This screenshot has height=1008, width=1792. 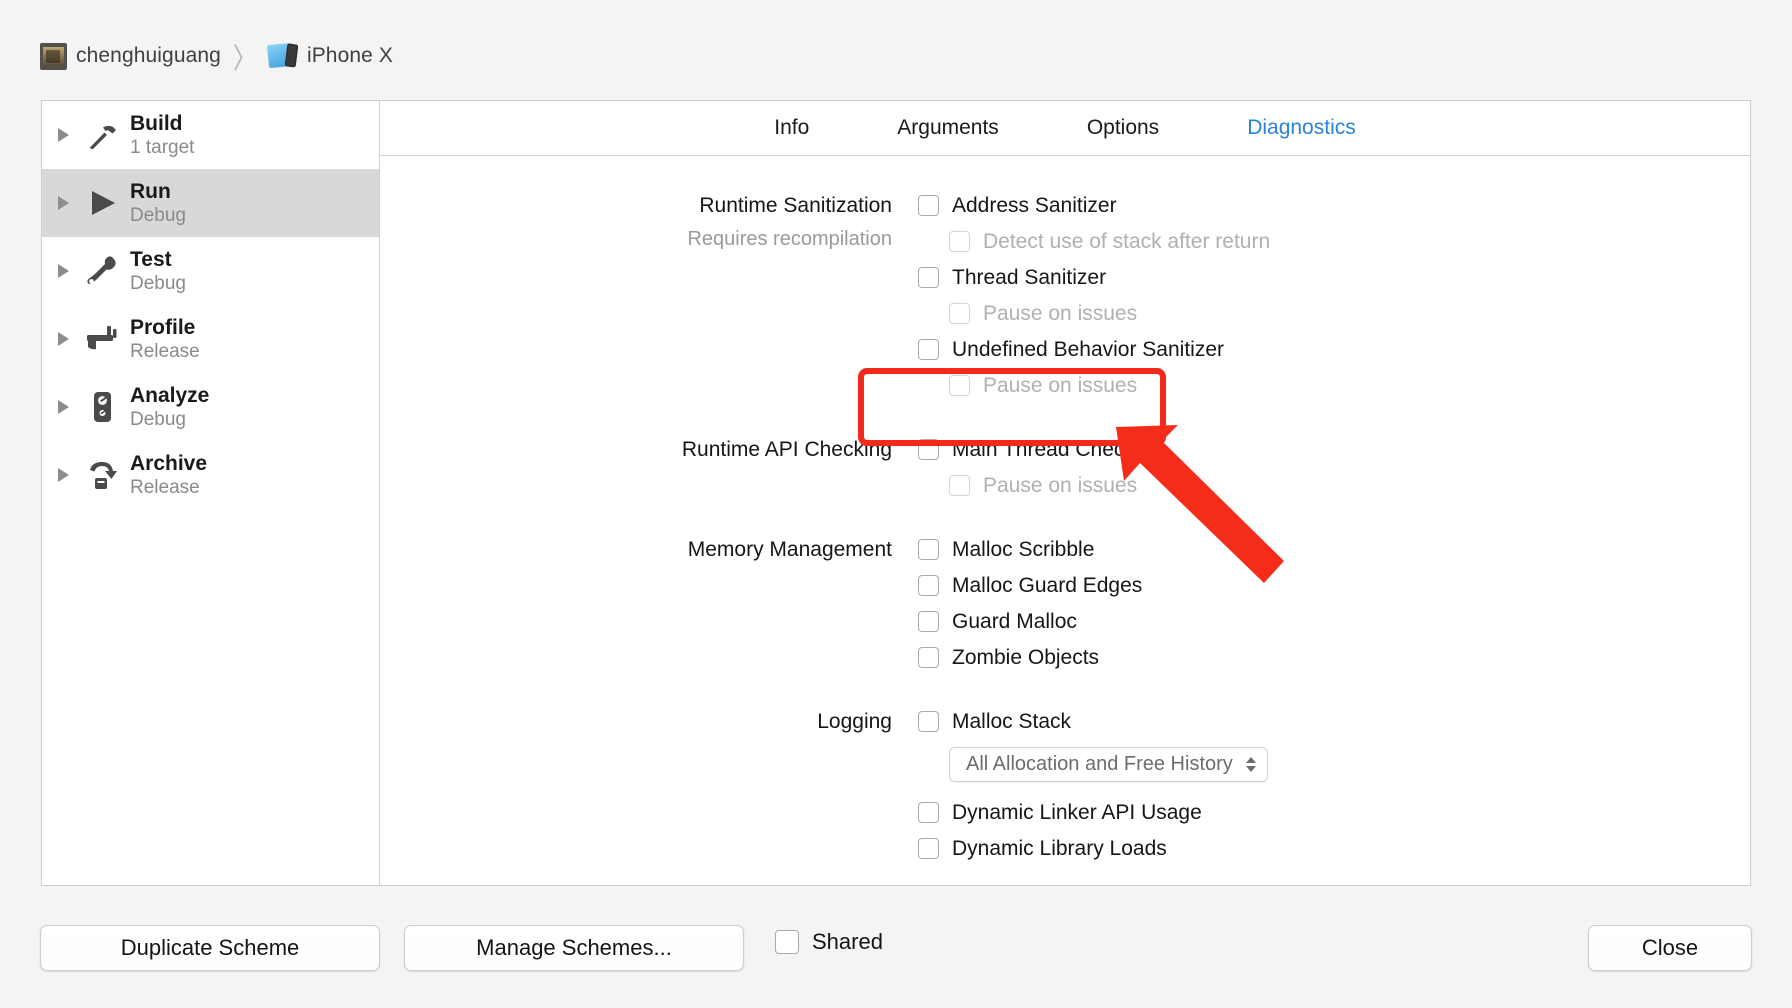 What do you see at coordinates (282, 55) in the screenshot?
I see `simulator-device-icon` at bounding box center [282, 55].